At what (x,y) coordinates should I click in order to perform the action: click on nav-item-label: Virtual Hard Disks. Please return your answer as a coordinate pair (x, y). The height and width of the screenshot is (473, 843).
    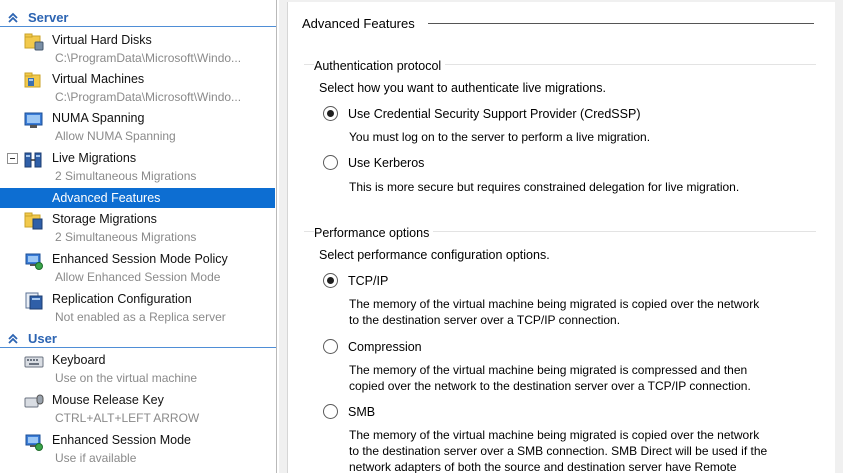
    Looking at the image, I should click on (102, 40).